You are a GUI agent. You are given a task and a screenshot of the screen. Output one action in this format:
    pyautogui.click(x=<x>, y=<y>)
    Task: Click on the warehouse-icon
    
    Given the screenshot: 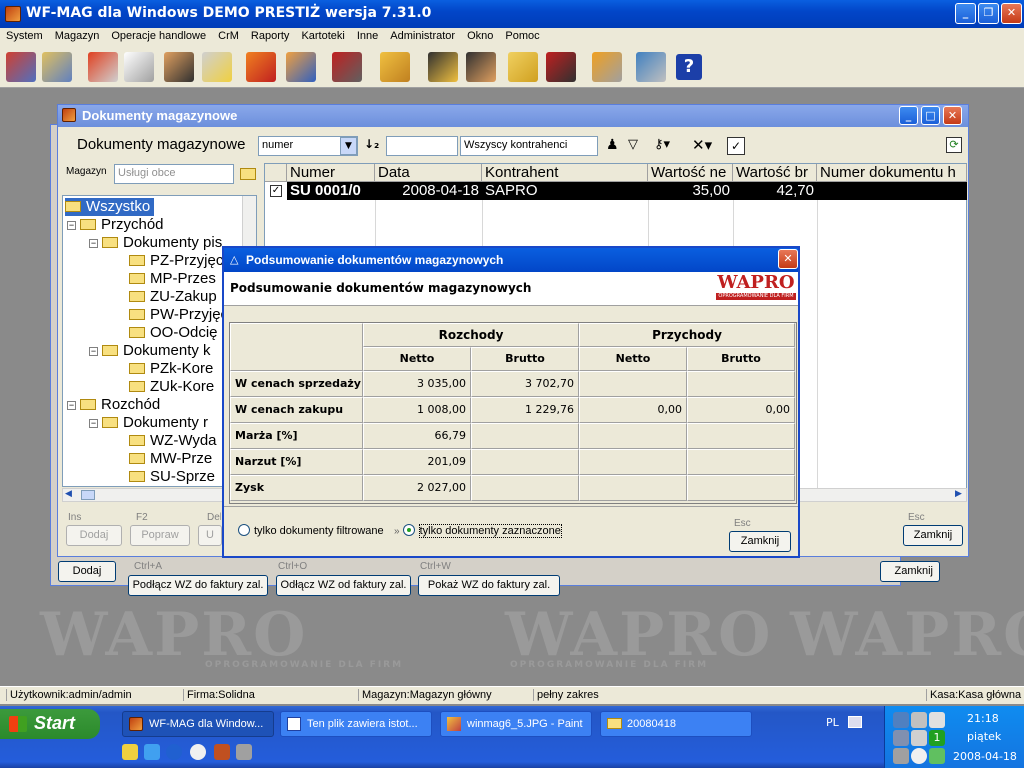 What is the action you would take?
    pyautogui.click(x=261, y=67)
    